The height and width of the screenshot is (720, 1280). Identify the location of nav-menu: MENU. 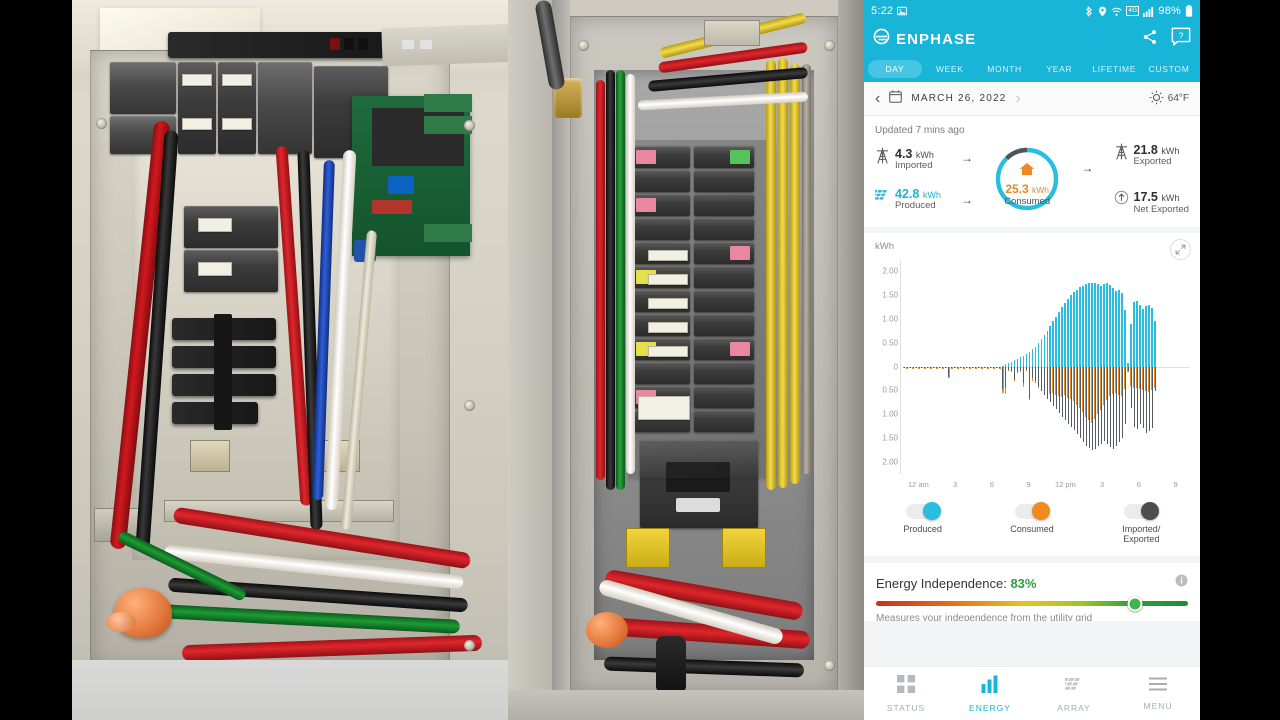
(1158, 694).